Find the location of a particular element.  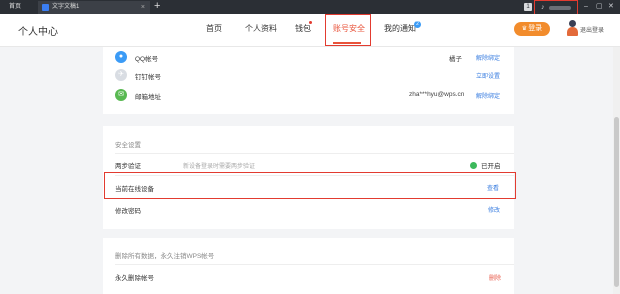

login-button: ♛登录 is located at coordinates (532, 29).